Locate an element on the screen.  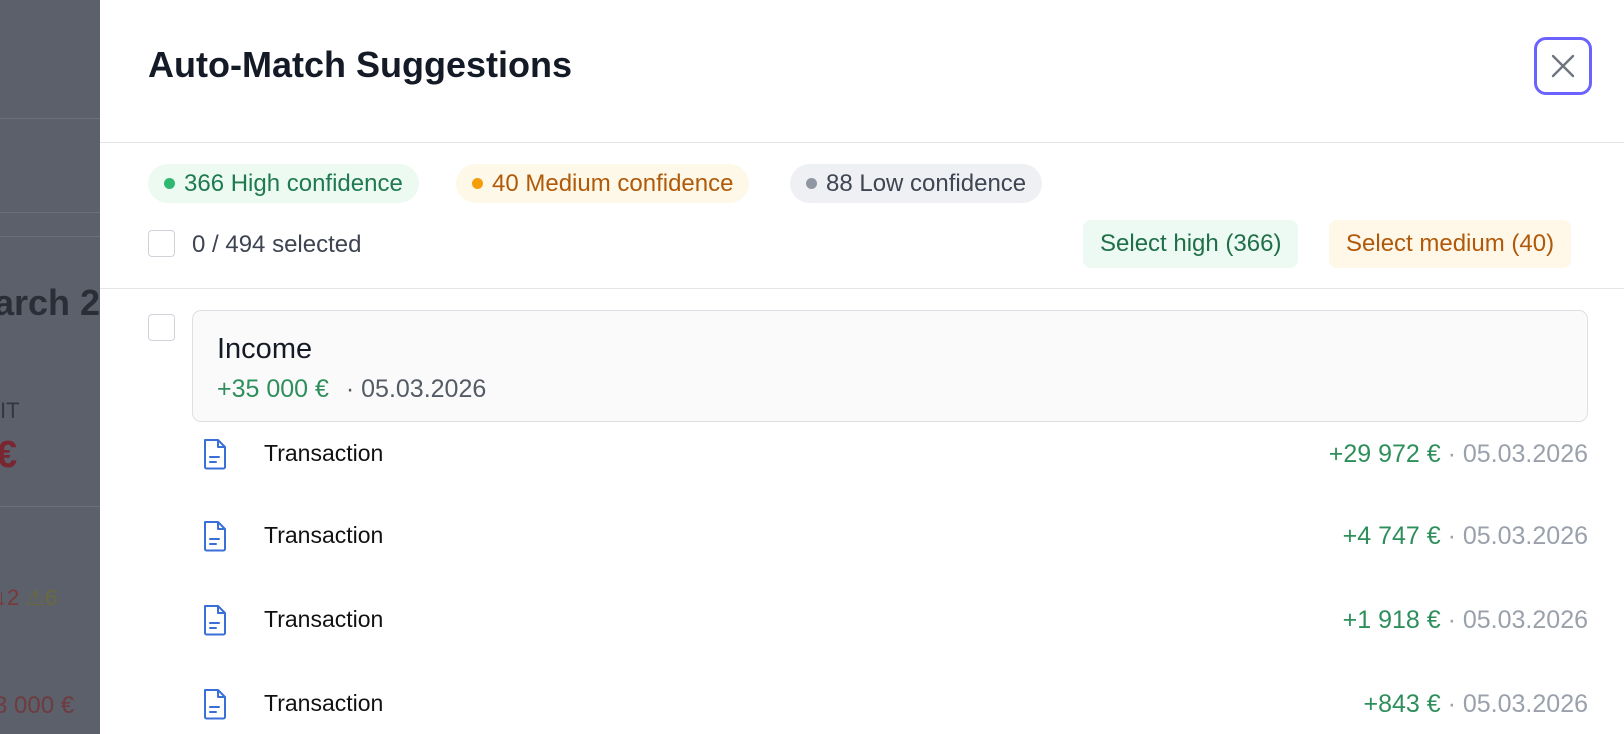
medium-confidence-badge: 40 Medium confidence is located at coordinates (603, 183).